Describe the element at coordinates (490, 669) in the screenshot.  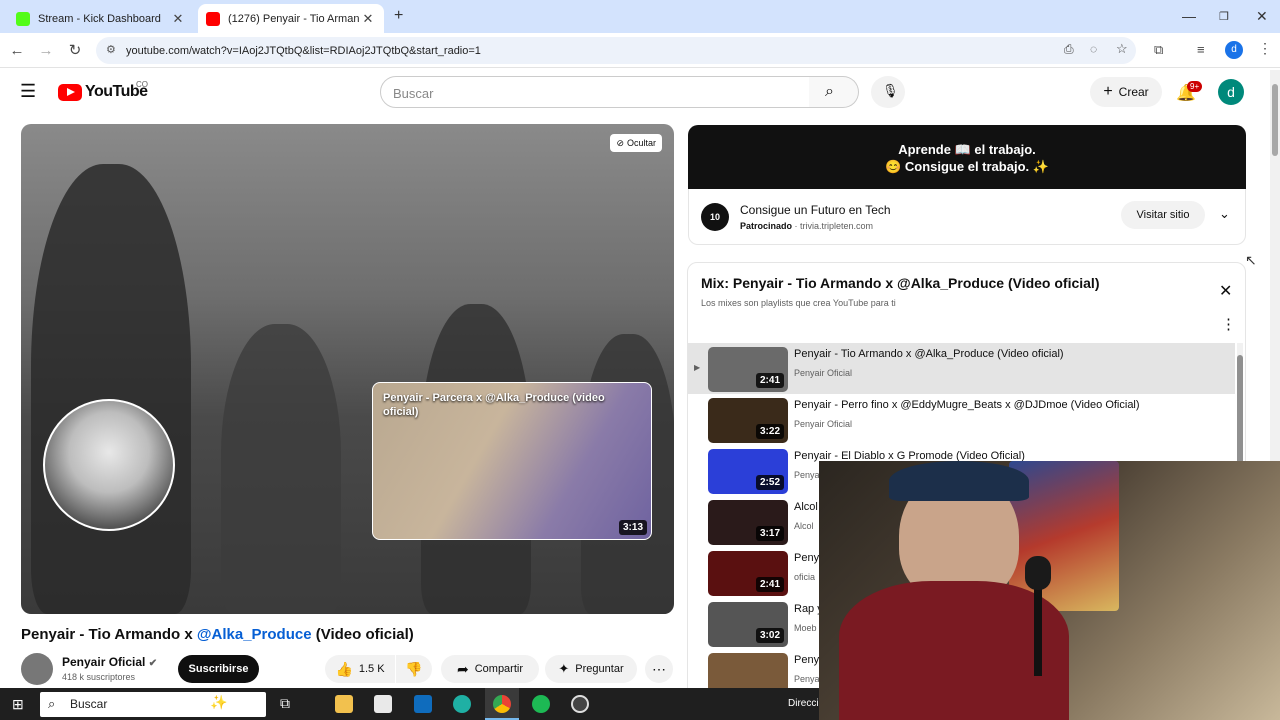
I see `share-button: ➦ Compartir` at that location.